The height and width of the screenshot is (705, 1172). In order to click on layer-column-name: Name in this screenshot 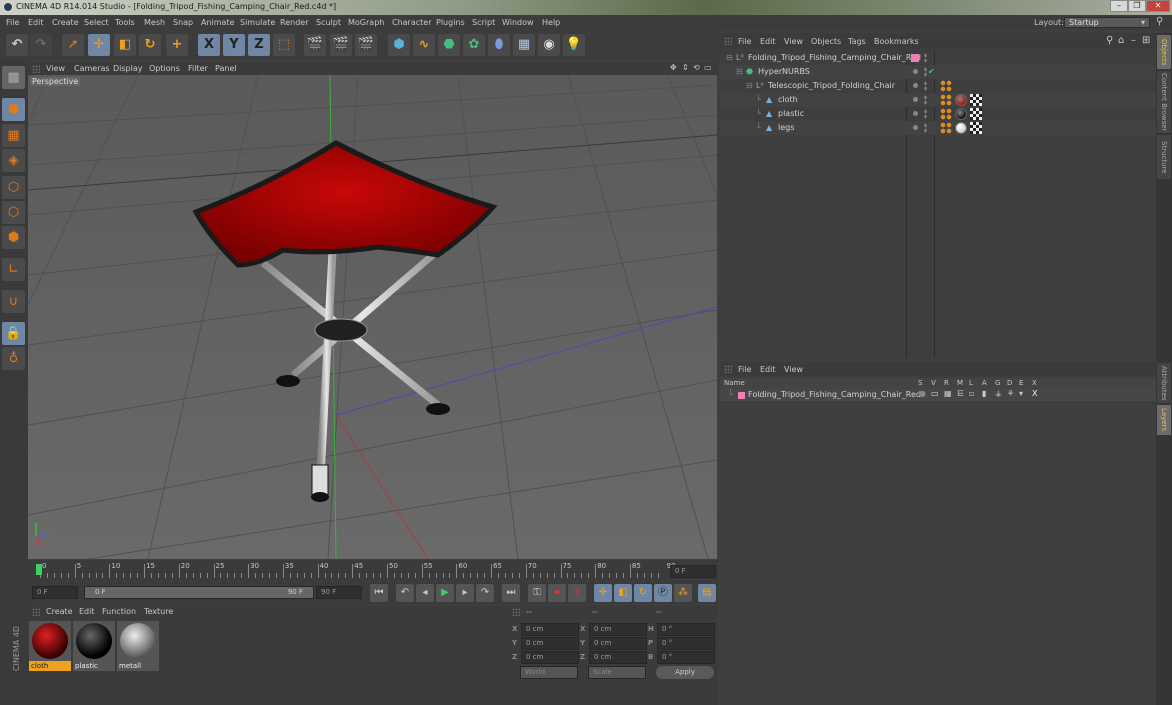, I will do `click(734, 383)`.